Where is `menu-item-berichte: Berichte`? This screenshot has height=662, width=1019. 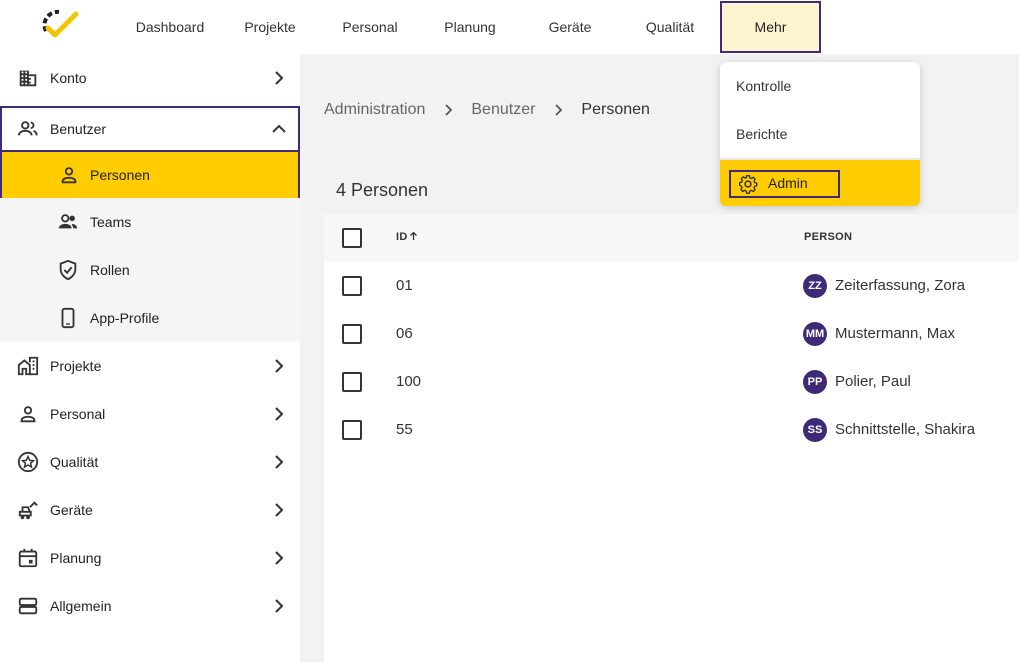
menu-item-berichte: Berichte is located at coordinates (820, 134).